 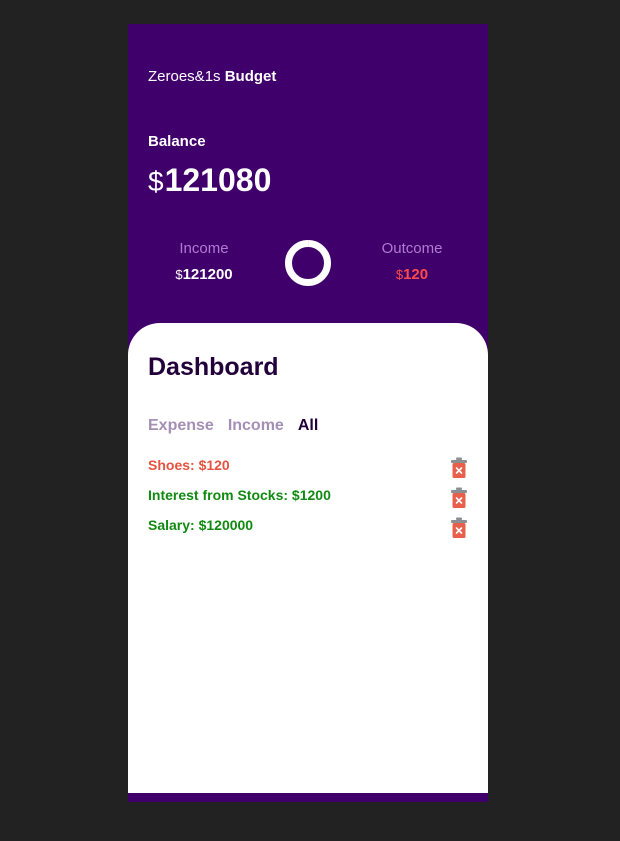 I want to click on brand-name: Budget, so click(x=250, y=76).